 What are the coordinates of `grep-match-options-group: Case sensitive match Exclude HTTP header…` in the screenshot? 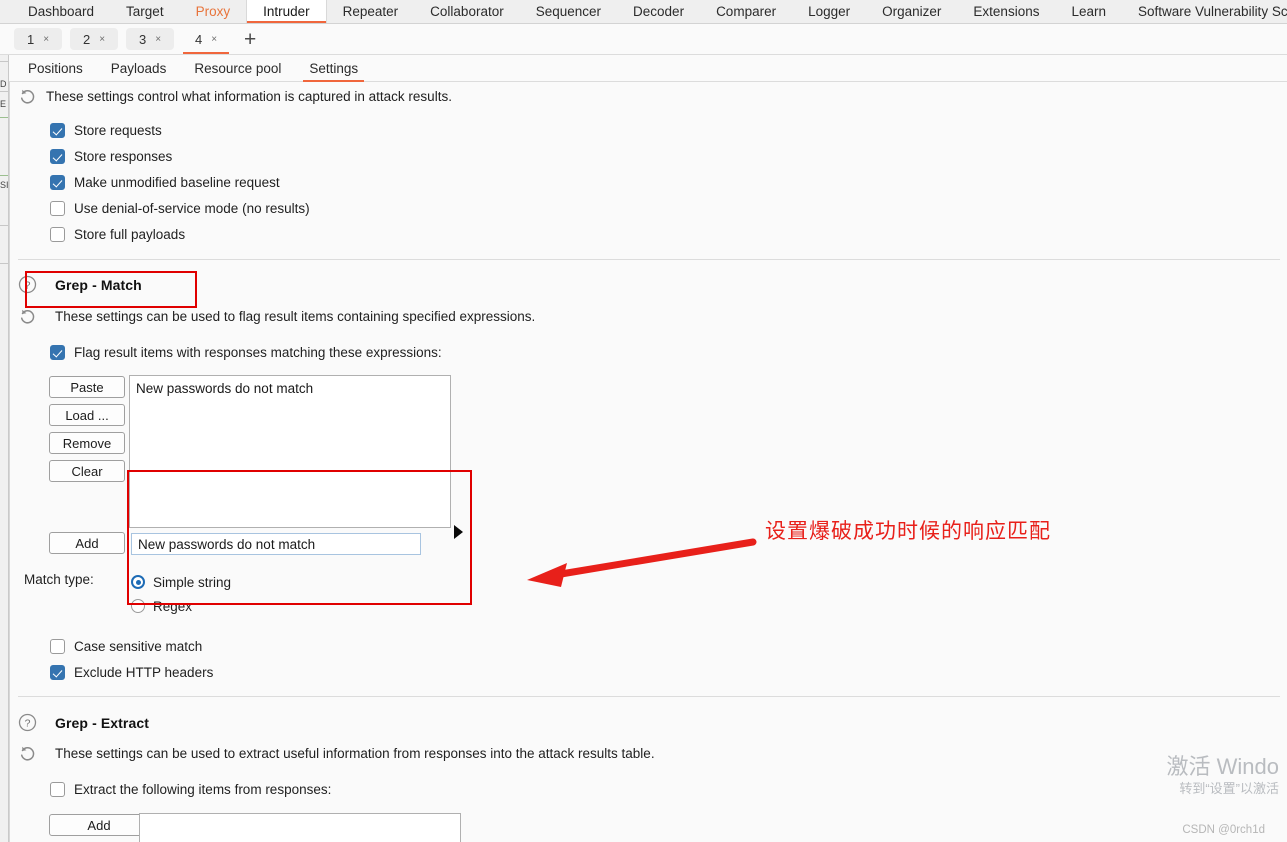 It's located at (131, 659).